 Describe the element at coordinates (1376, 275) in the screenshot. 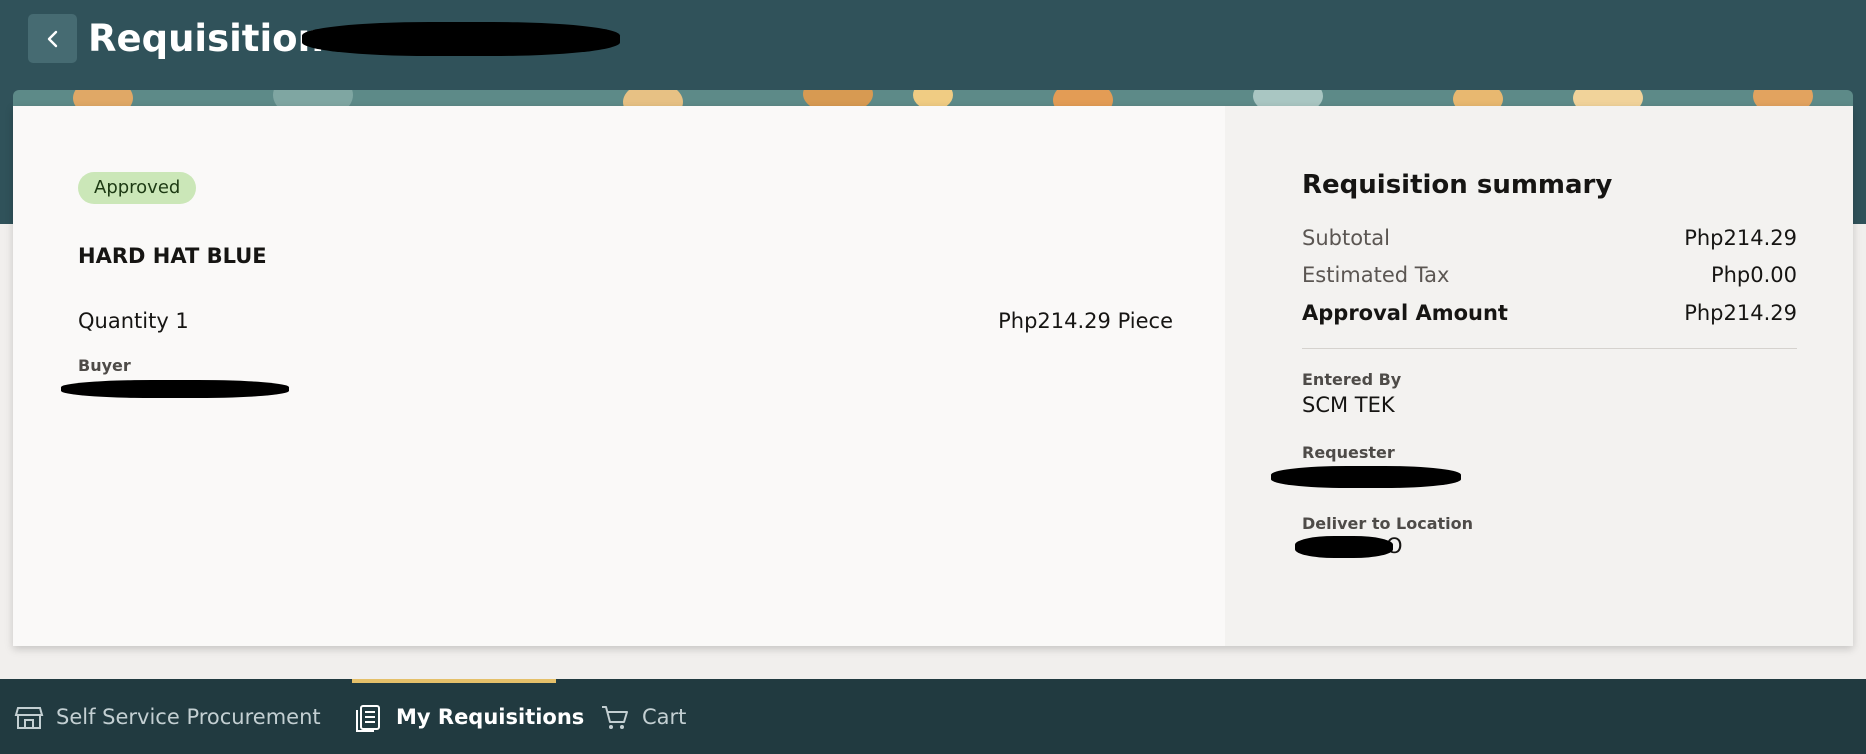

I see `tax-label: Estimated Tax` at that location.